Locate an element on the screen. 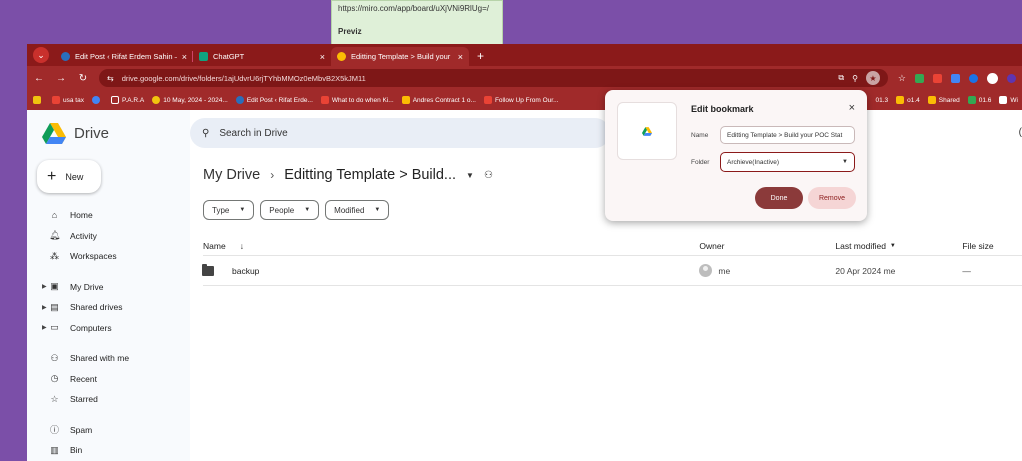 This screenshot has width=1022, height=461. filter-modified: Modified ▼ is located at coordinates (357, 210).